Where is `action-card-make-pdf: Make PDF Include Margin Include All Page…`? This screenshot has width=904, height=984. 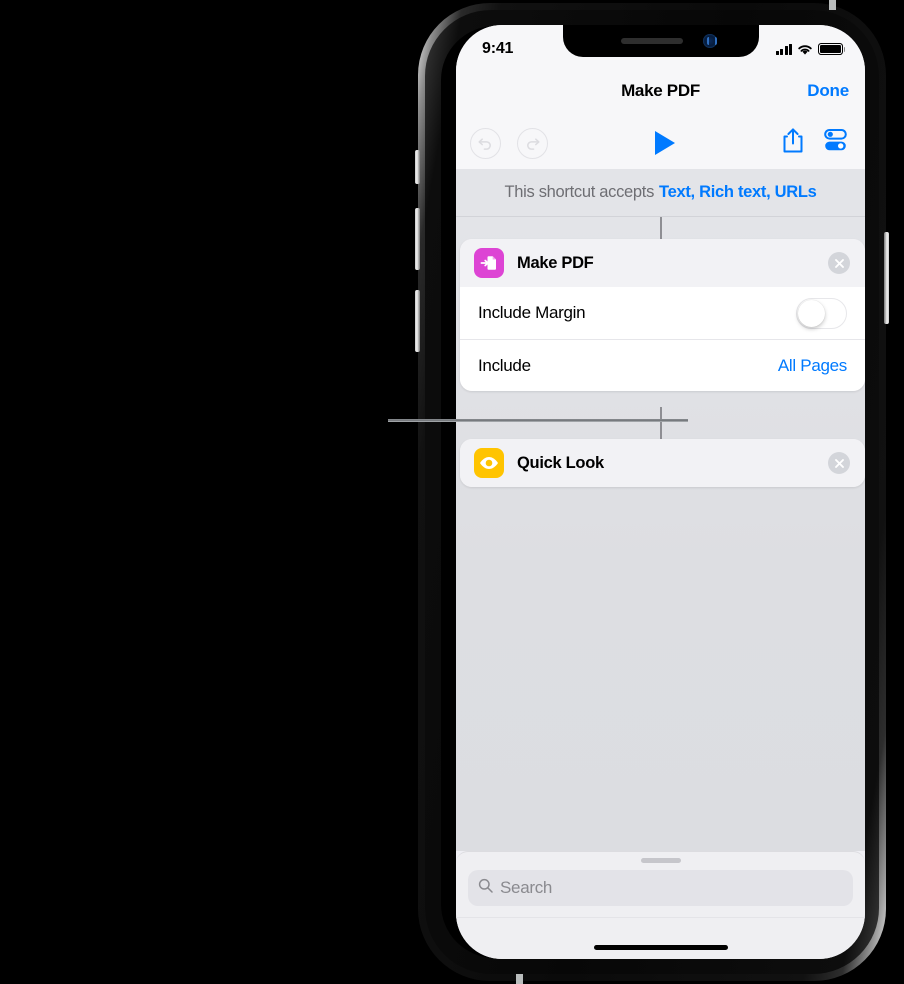
action-card-make-pdf: Make PDF Include Margin Include All Page… is located at coordinates (662, 315).